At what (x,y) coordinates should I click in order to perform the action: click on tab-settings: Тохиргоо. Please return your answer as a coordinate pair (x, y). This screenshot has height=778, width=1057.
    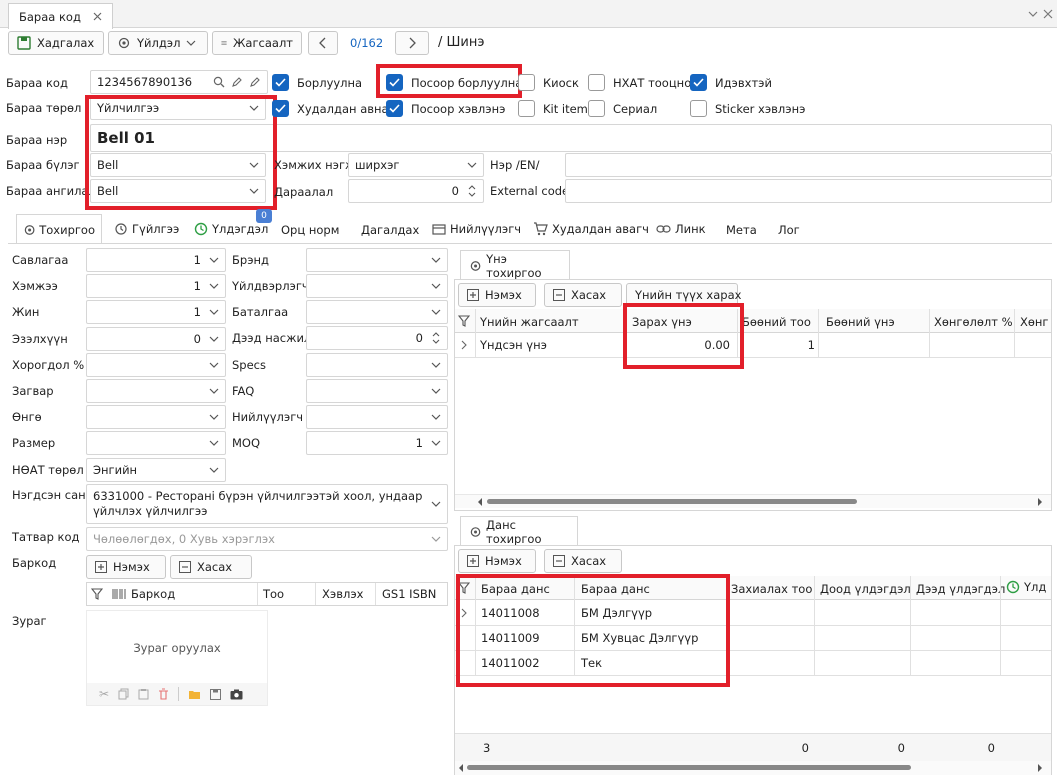
    Looking at the image, I should click on (59, 229).